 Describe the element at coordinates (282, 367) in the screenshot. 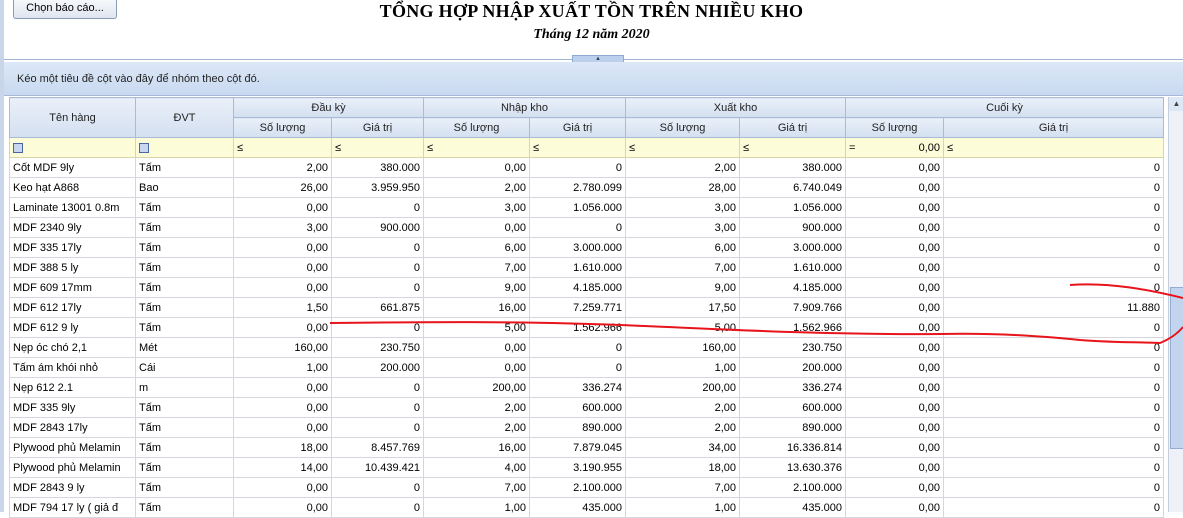

I see `cell-dau-ky-so-luong: 1,00` at that location.